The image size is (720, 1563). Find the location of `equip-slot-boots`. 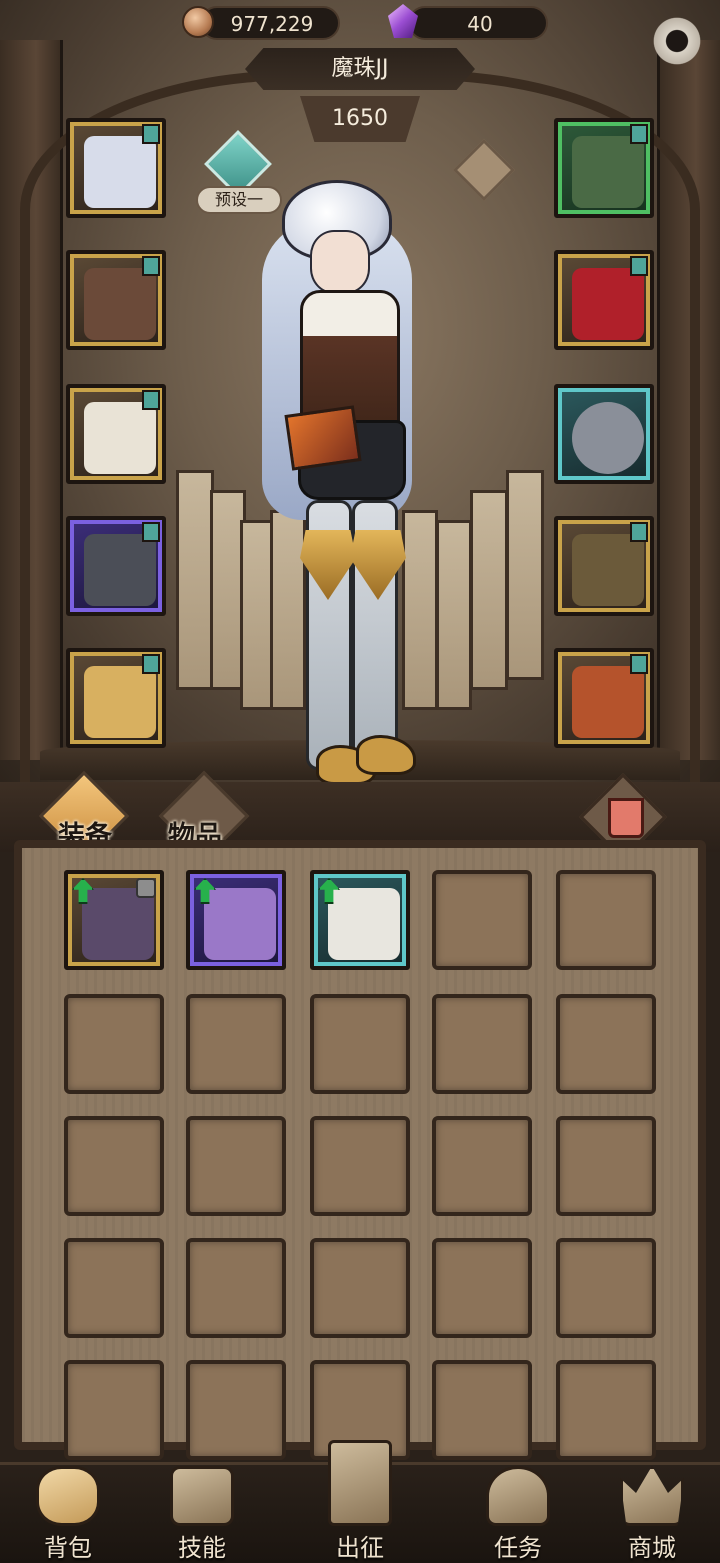

equip-slot-boots is located at coordinates (116, 698).